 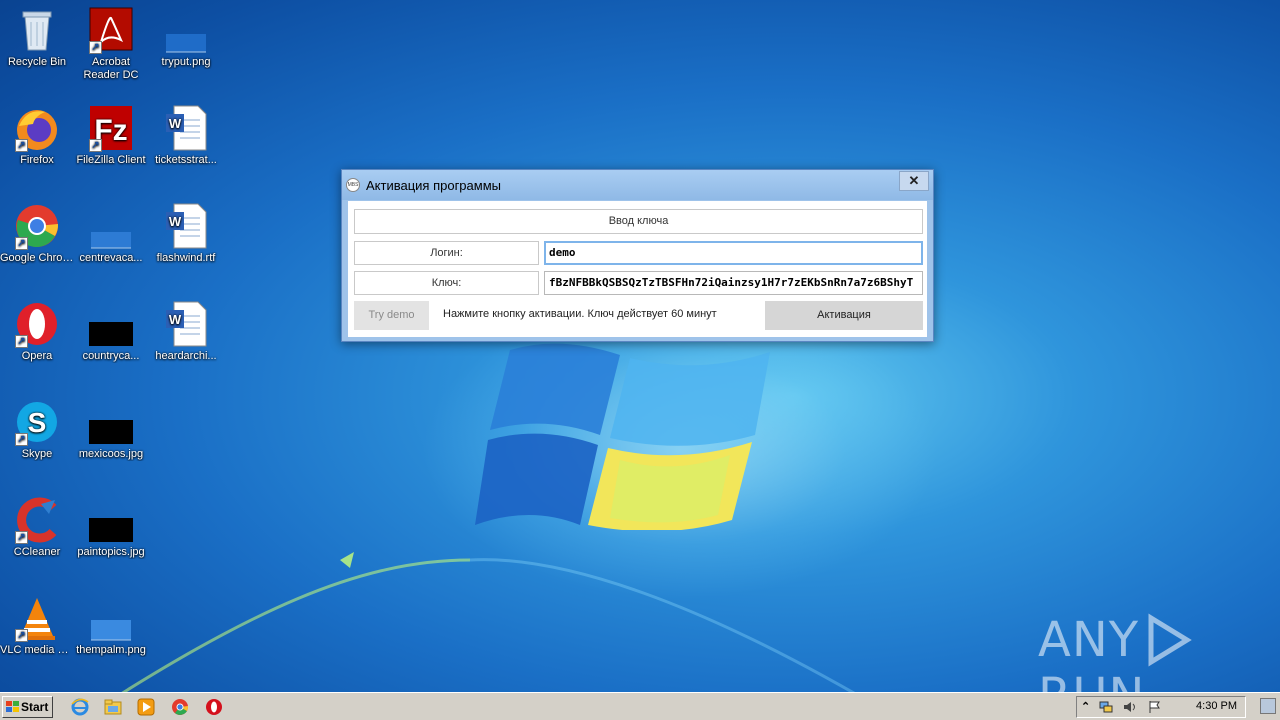 I want to click on start-label: Start, so click(x=35, y=707).